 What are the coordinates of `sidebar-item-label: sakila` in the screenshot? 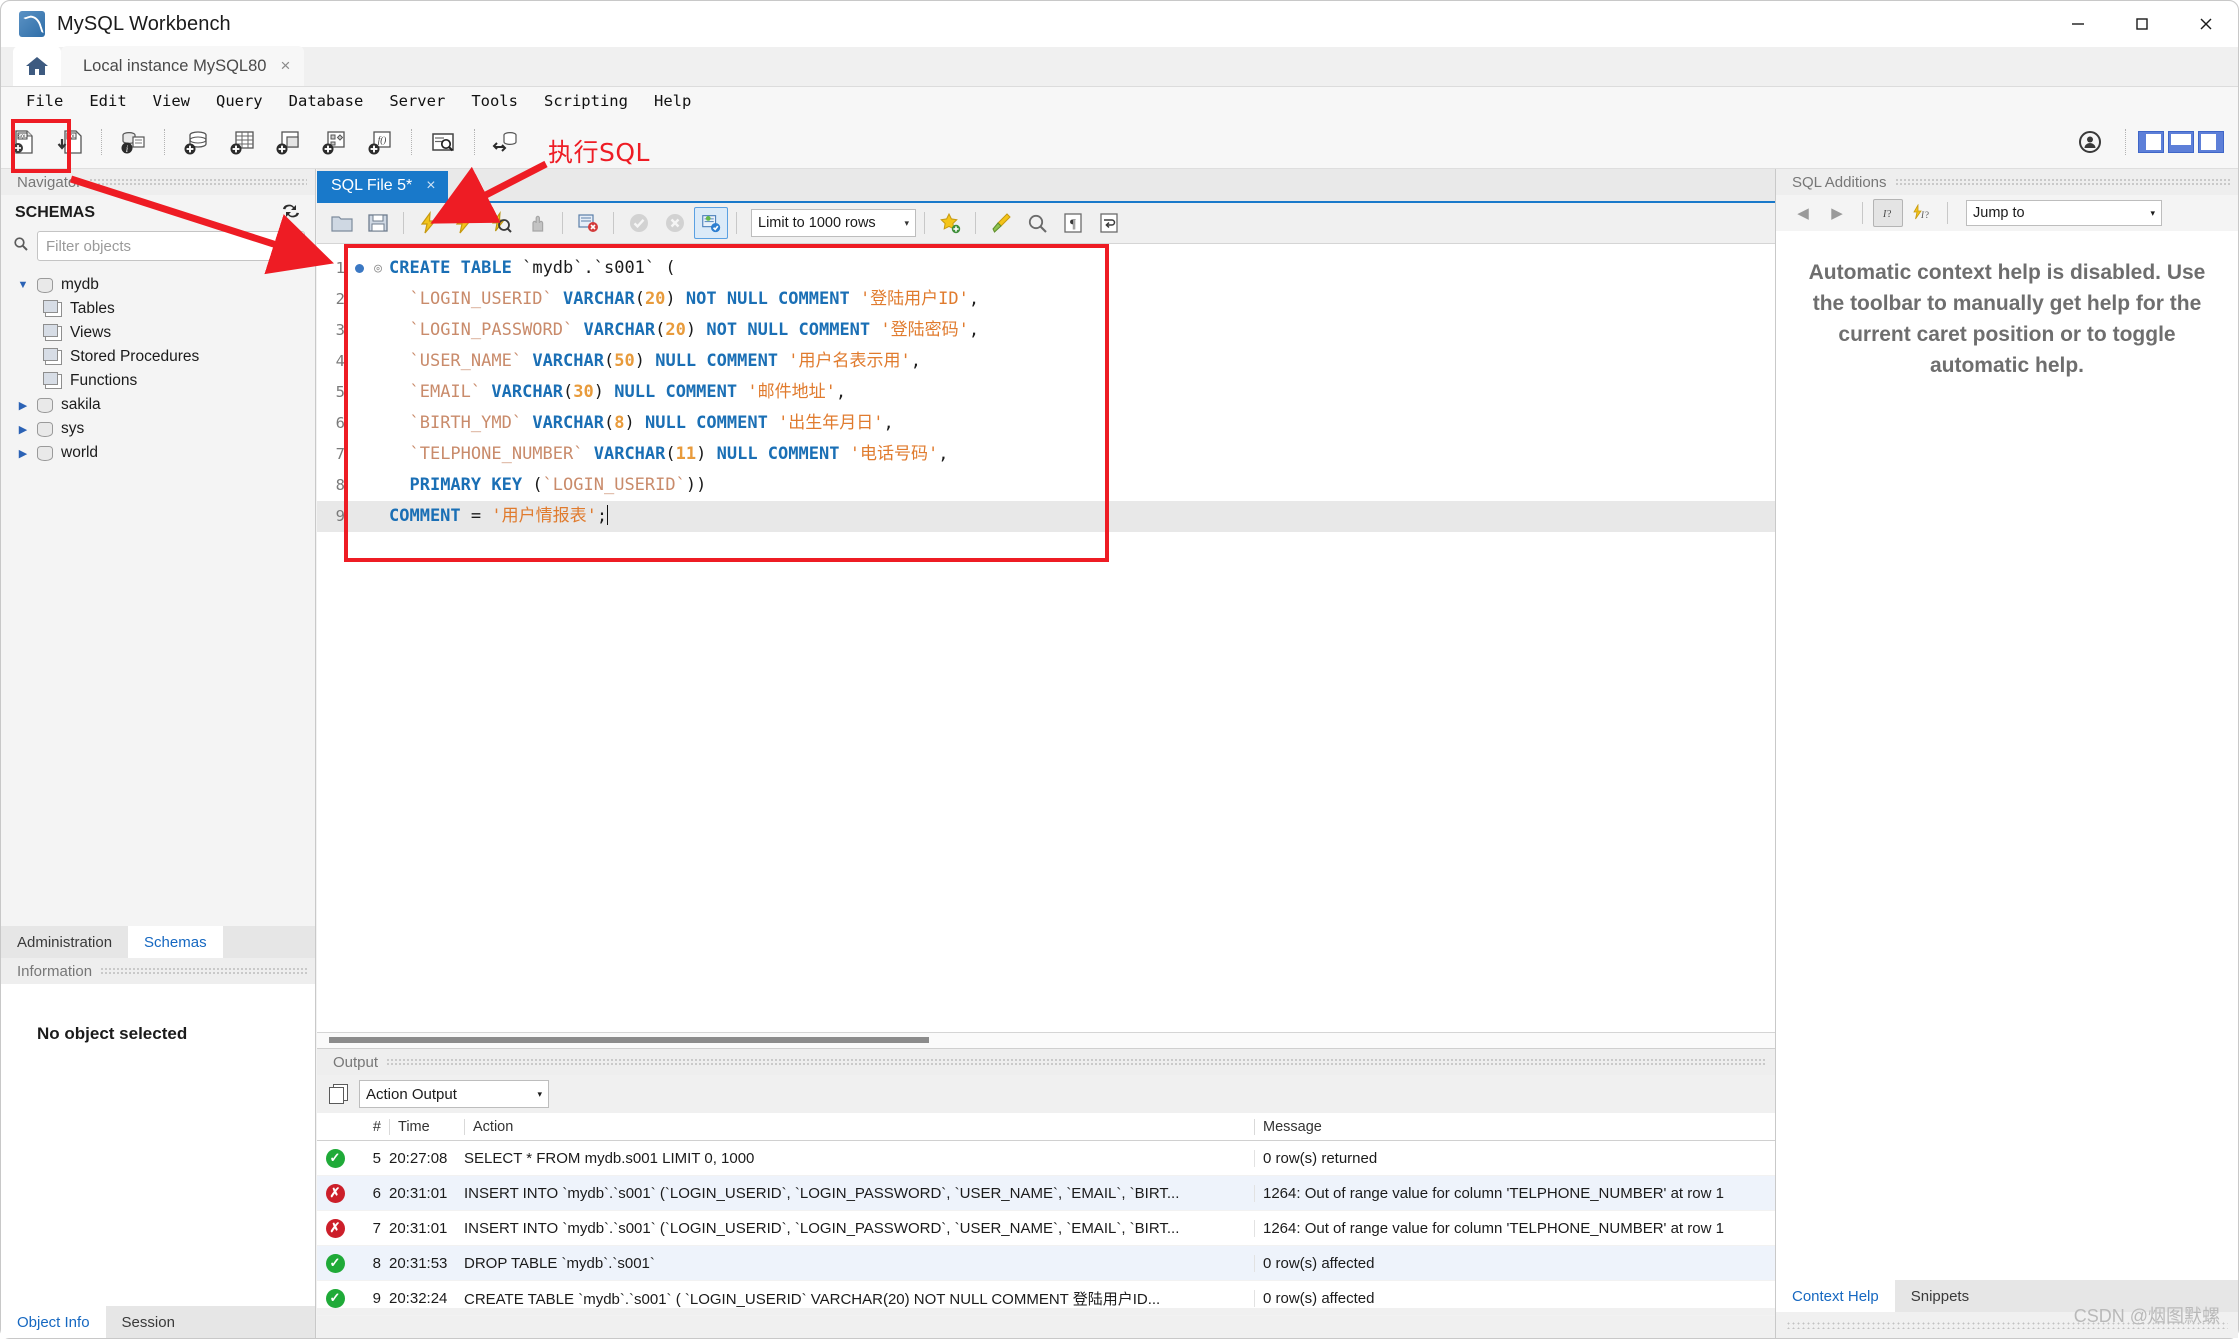 It's located at (81, 404).